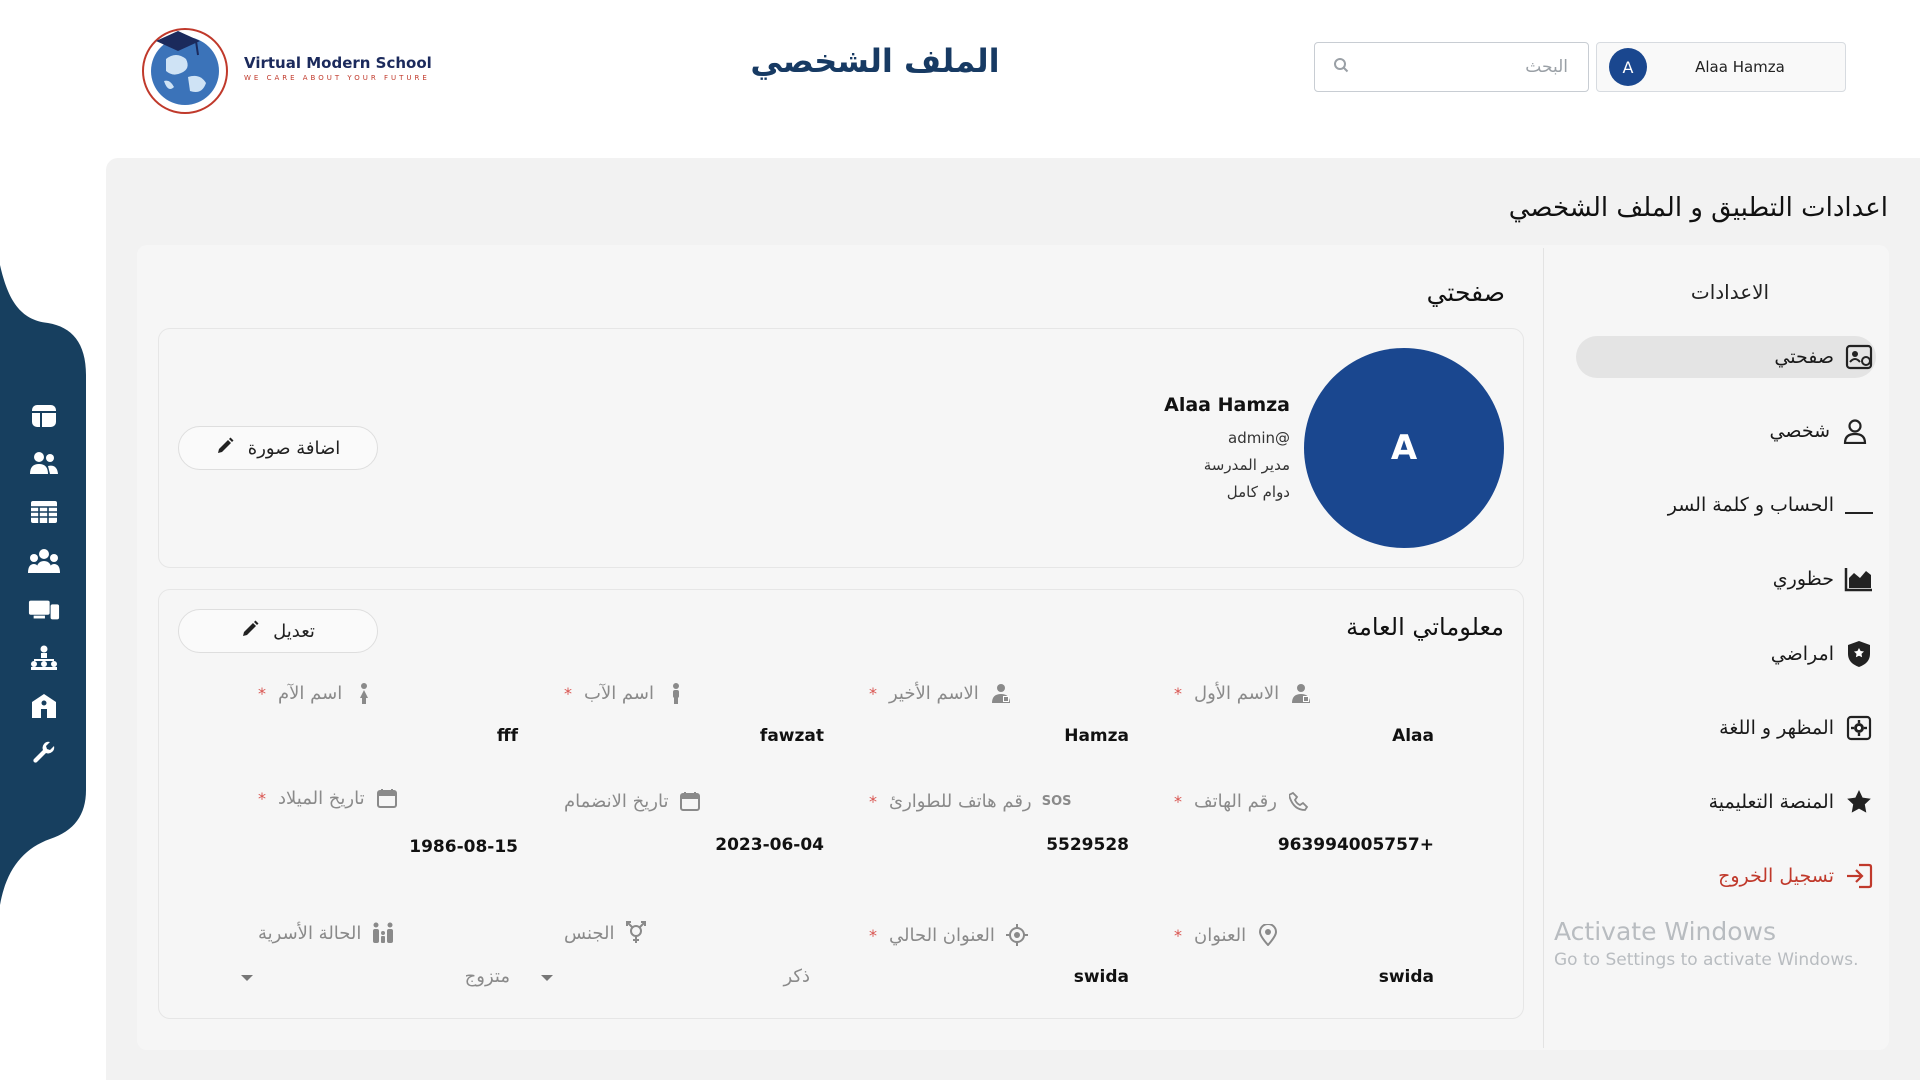 The image size is (1920, 1080). Describe the element at coordinates (1706, 960) in the screenshot. I see `activate-windows-subtitle: Go to Settings to activate Windows.` at that location.